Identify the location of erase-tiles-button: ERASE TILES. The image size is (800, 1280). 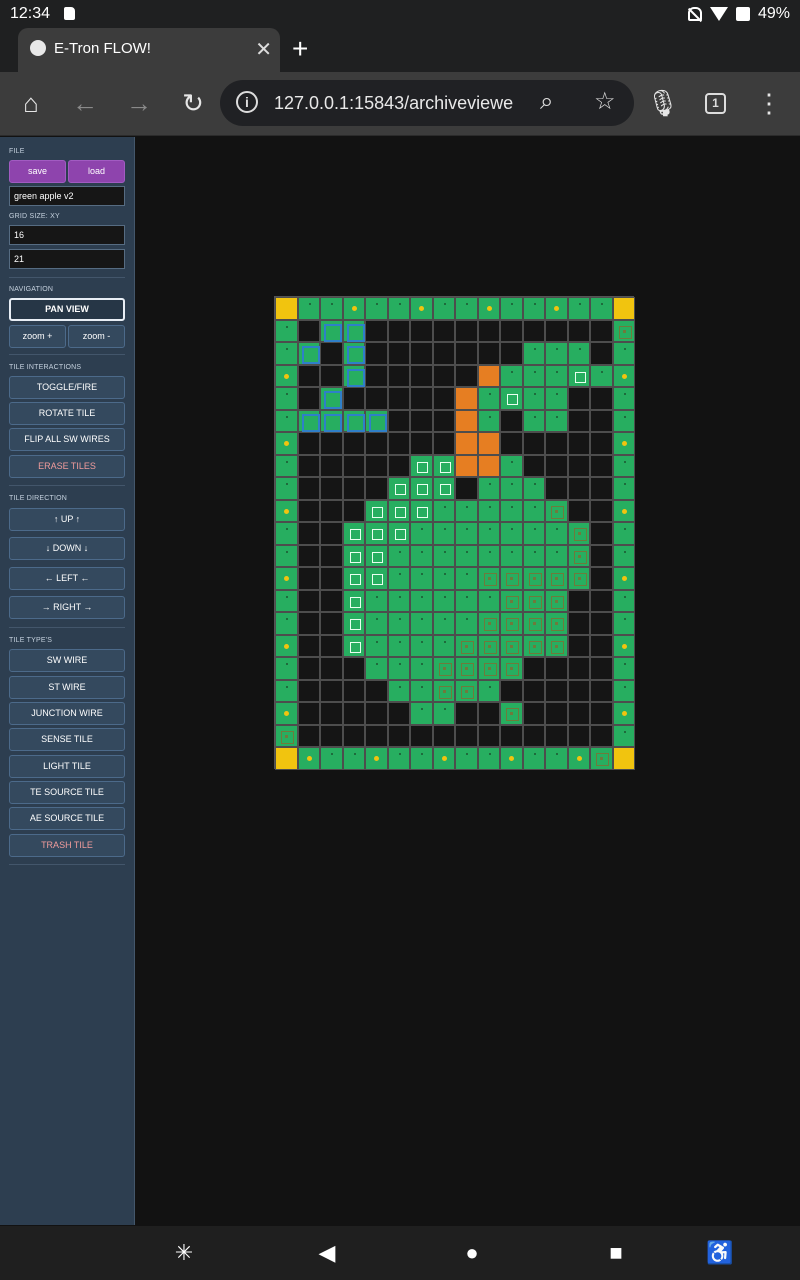
(67, 466).